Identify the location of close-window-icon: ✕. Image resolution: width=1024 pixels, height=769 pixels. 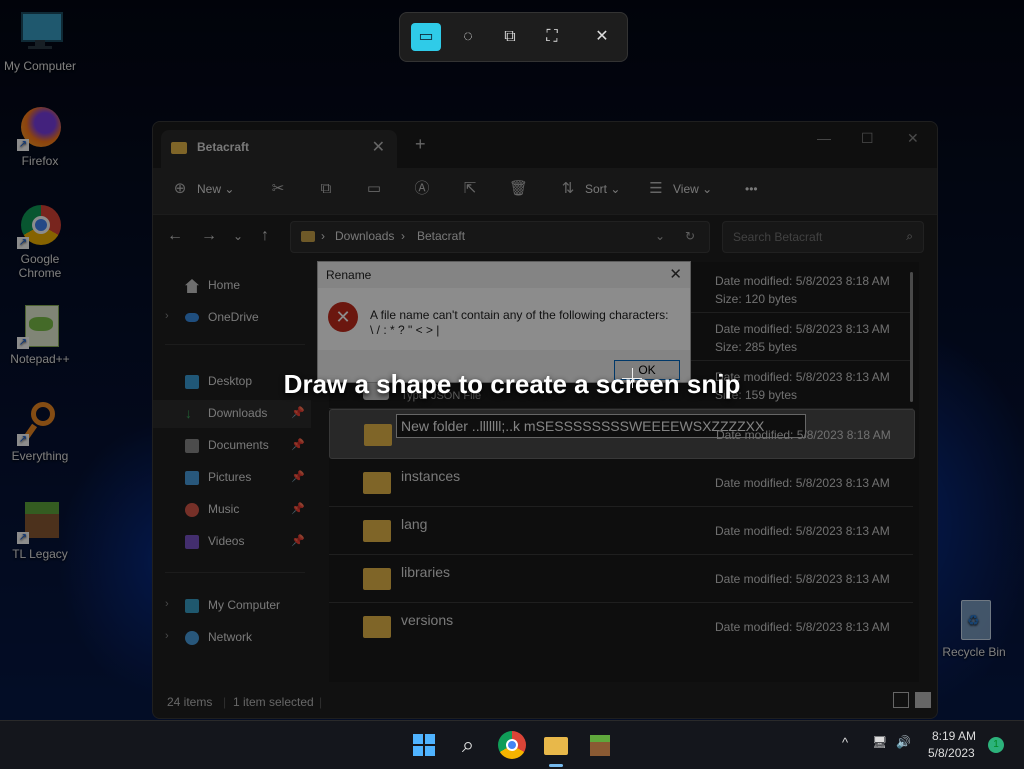
(913, 138).